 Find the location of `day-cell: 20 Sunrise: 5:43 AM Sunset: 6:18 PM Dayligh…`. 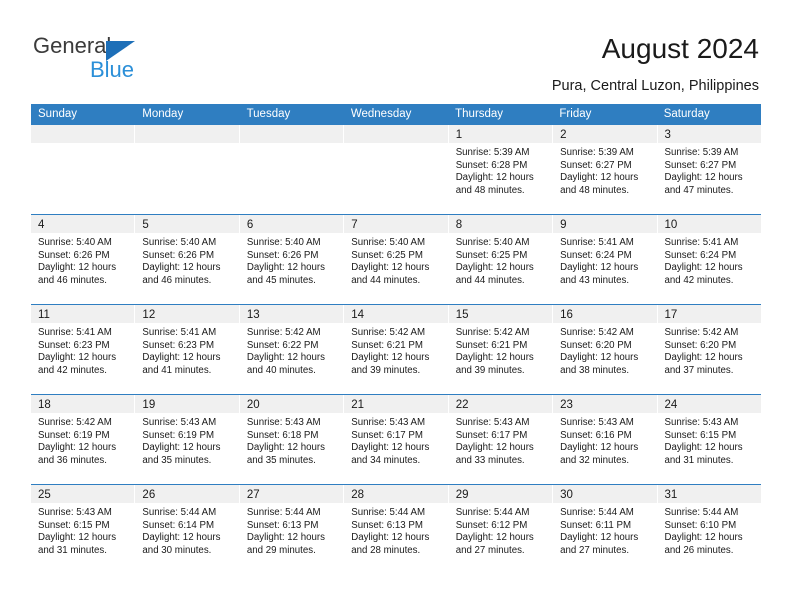

day-cell: 20 Sunrise: 5:43 AM Sunset: 6:18 PM Dayligh… is located at coordinates (292, 439).